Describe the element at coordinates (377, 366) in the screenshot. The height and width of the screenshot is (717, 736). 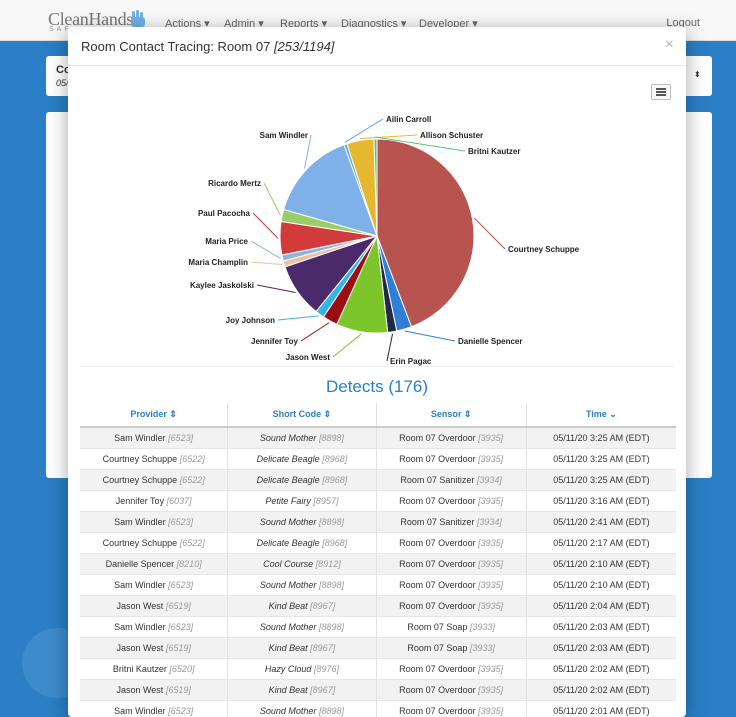
I see `section-divider` at that location.